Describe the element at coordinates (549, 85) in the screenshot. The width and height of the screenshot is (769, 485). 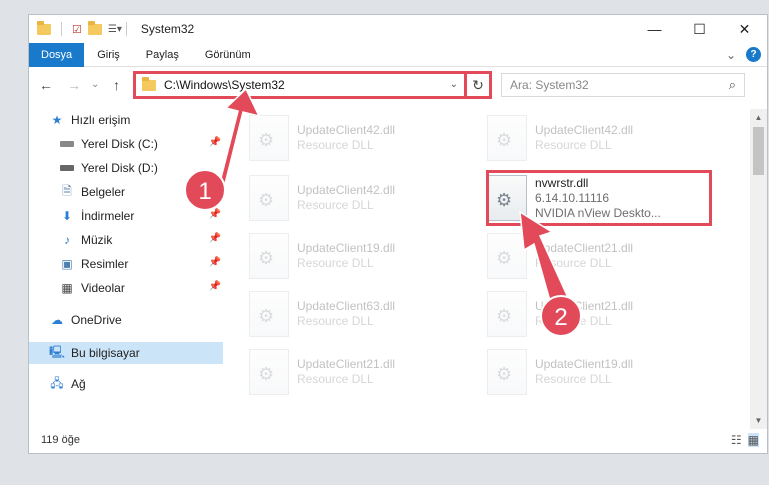
I see `search-placeholder: Ara: System32` at that location.